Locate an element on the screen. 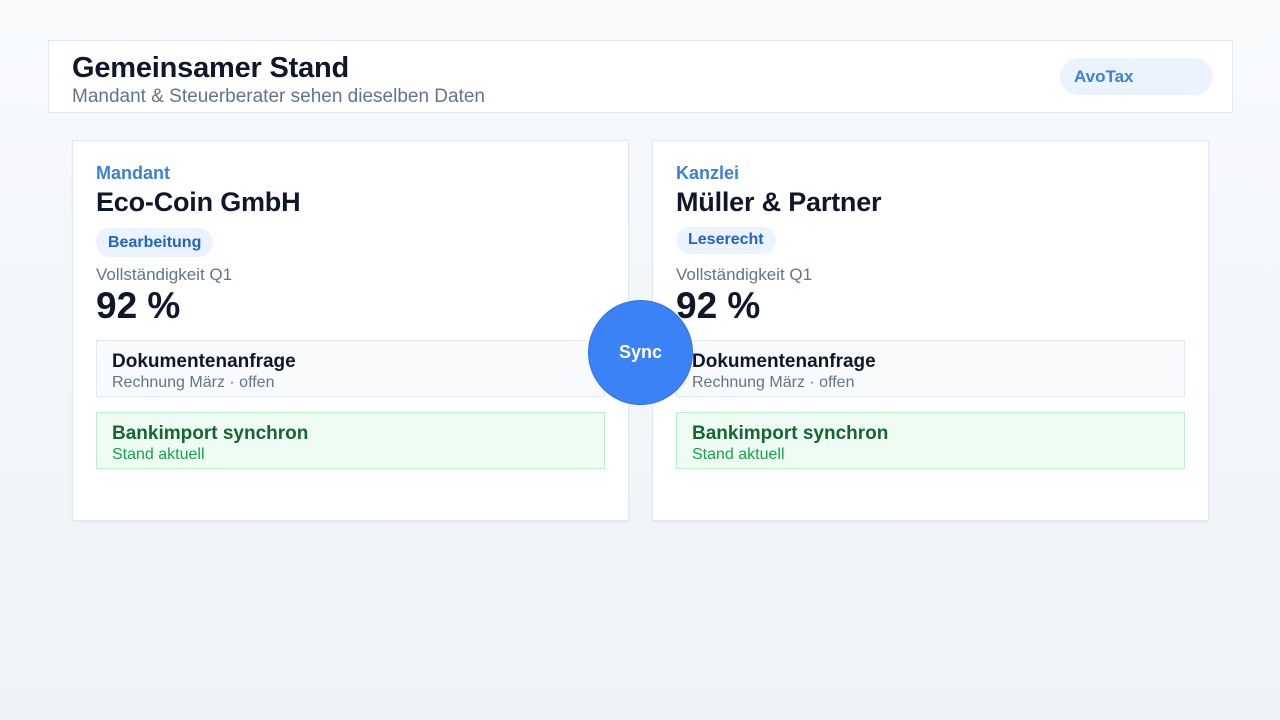  page-title: Gemeinsamer Stand is located at coordinates (211, 68).